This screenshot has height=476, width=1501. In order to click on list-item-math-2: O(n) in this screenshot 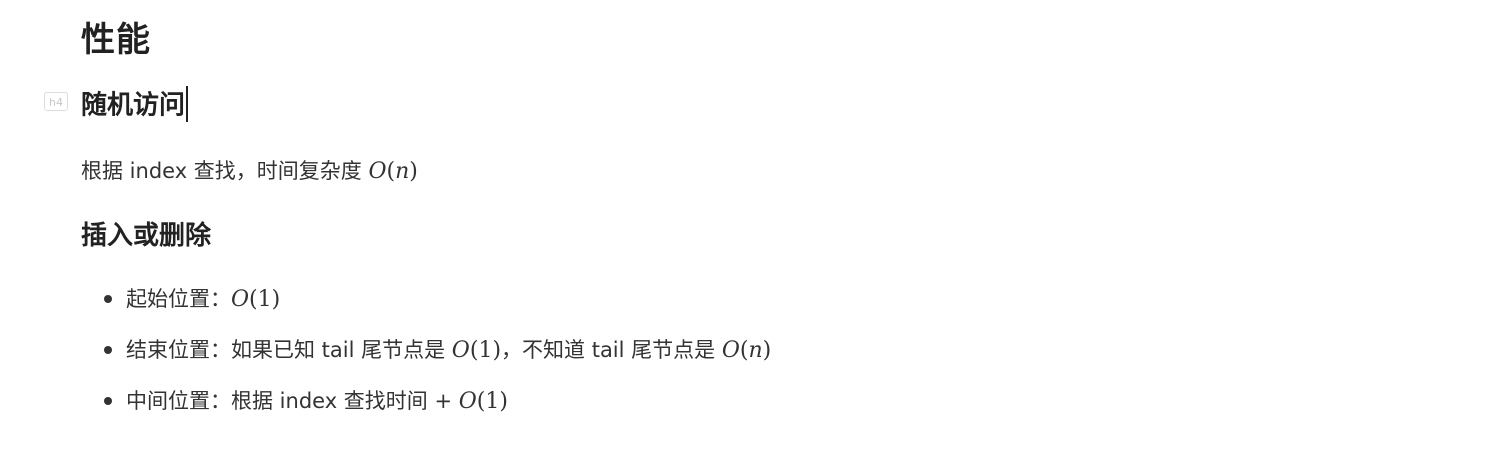, I will do `click(746, 350)`.